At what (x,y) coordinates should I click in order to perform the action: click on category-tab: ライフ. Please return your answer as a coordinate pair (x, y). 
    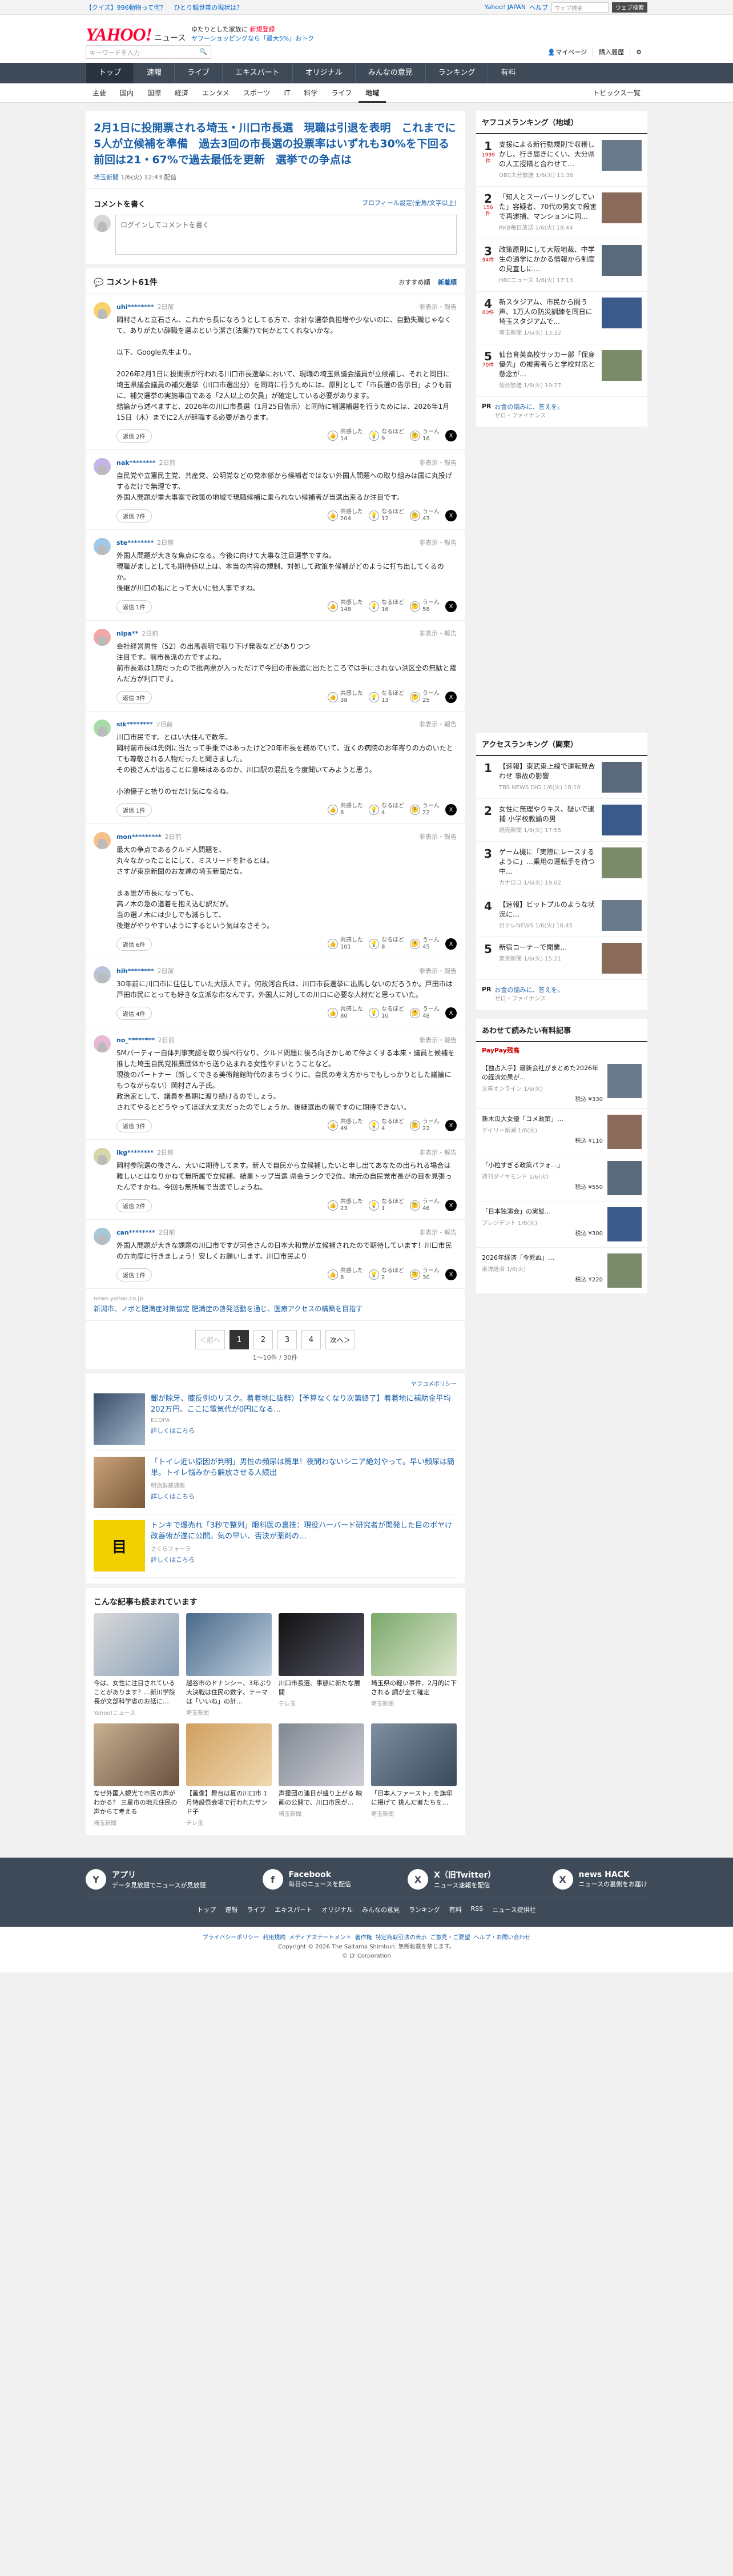
    Looking at the image, I should click on (342, 93).